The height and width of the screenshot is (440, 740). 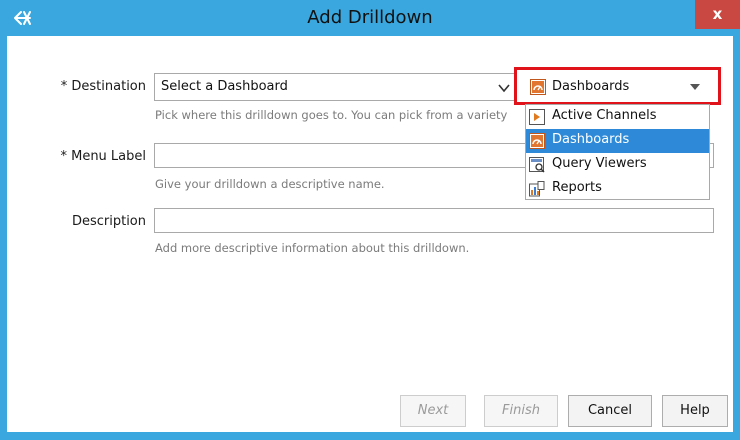 I want to click on window-title: Add Drilldown, so click(x=370, y=17).